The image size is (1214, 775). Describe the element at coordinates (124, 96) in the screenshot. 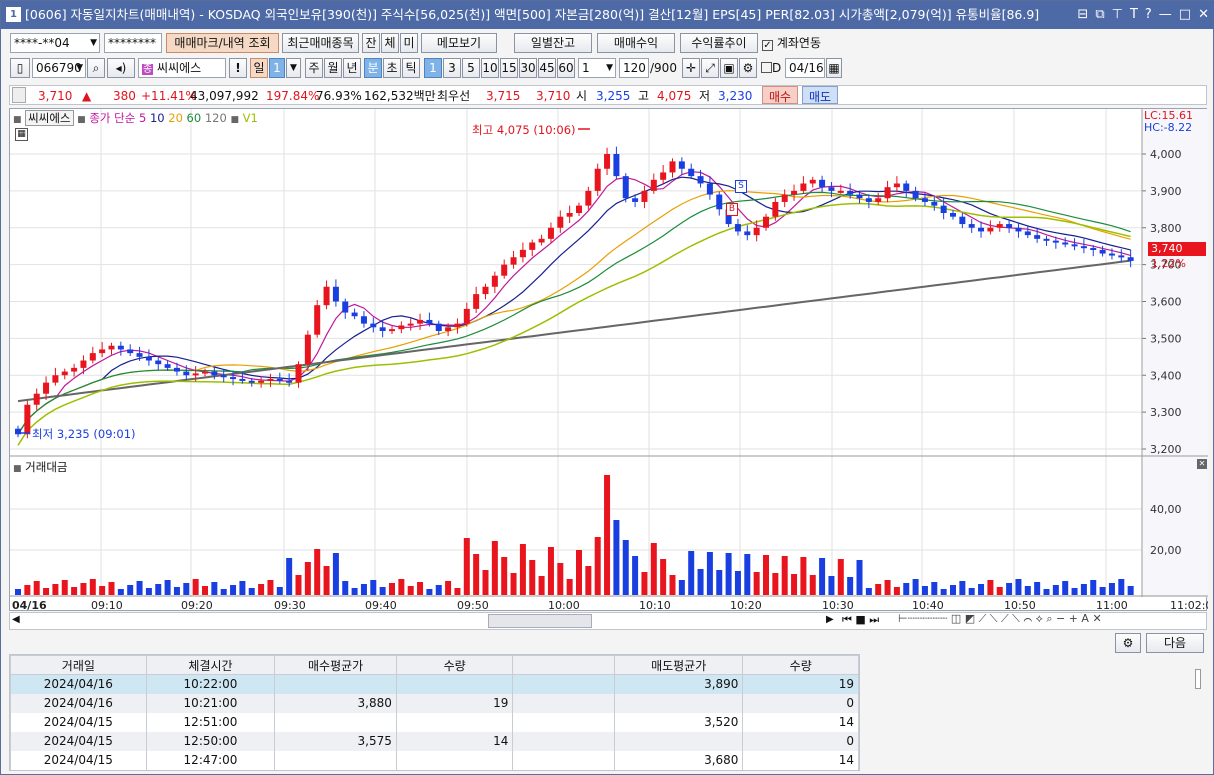

I see `price-change: 380` at that location.